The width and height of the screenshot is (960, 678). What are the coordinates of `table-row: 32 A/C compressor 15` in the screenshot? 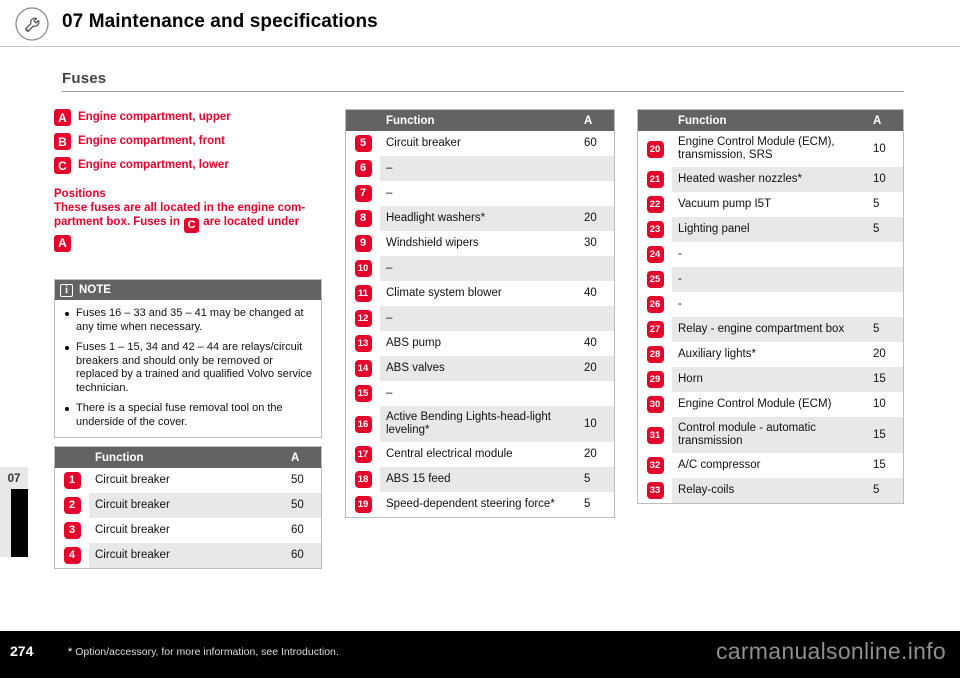 It's located at (770, 465).